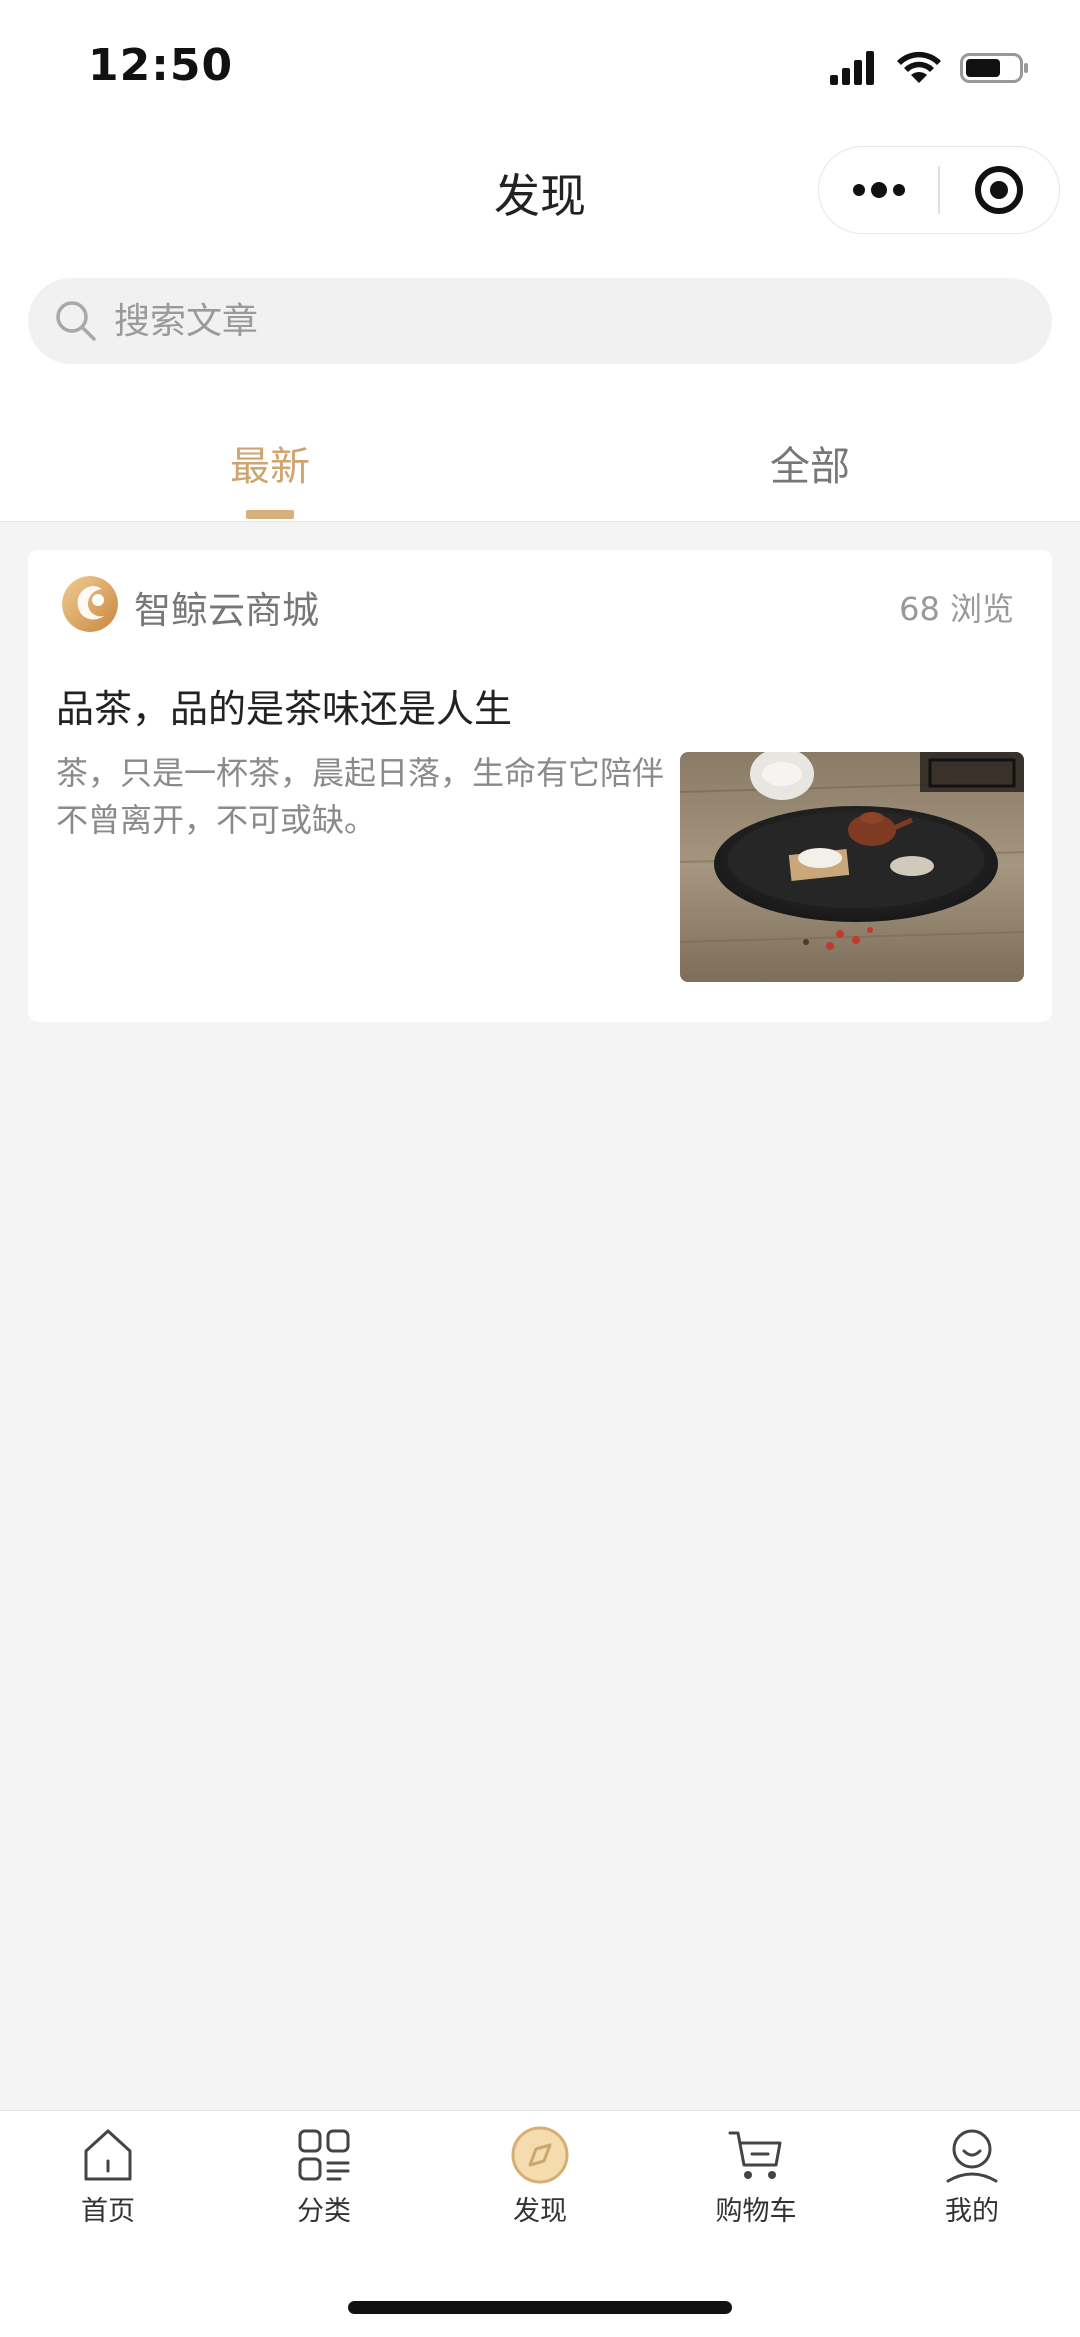 Image resolution: width=1080 pixels, height=2337 pixels. I want to click on tabbar-label: 购物车, so click(756, 2211).